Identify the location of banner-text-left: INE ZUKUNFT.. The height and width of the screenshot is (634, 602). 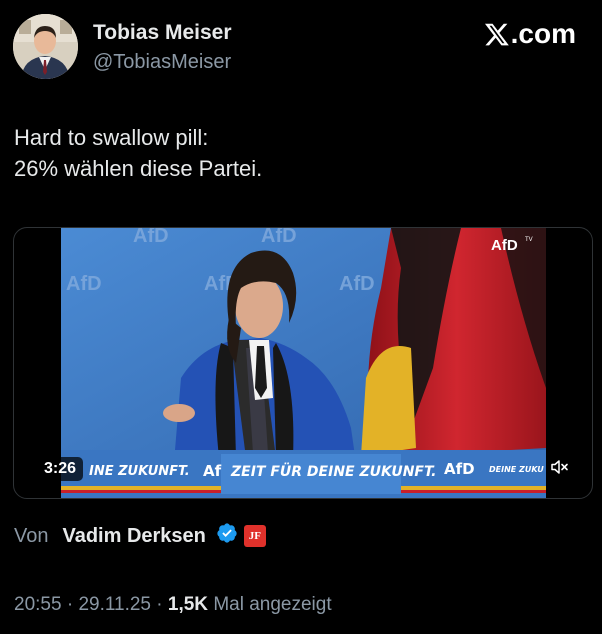
(139, 471).